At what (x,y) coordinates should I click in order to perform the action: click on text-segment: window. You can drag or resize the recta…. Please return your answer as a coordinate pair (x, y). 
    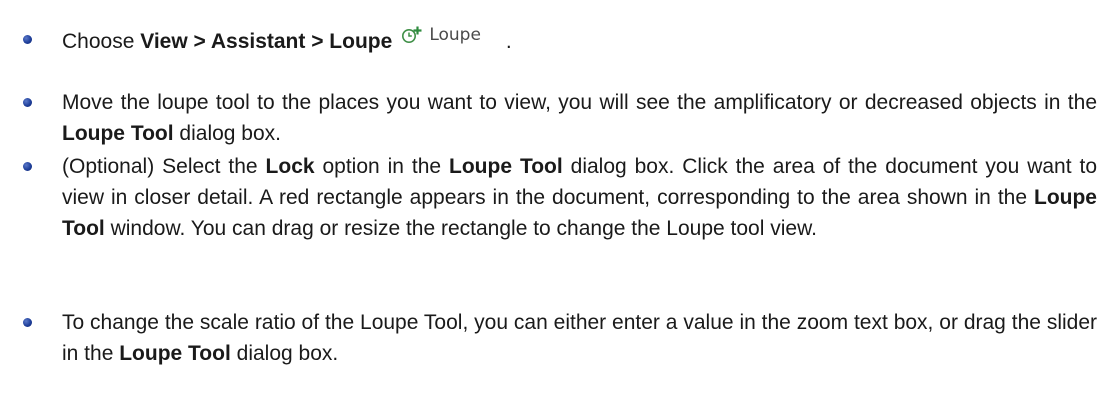
    Looking at the image, I should click on (460, 228).